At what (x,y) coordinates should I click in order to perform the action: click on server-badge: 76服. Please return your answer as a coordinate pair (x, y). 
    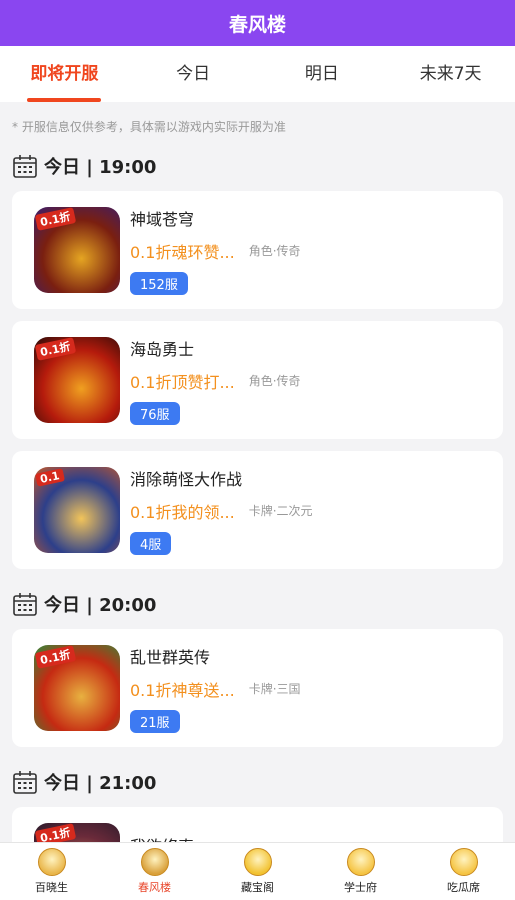
    Looking at the image, I should click on (155, 413).